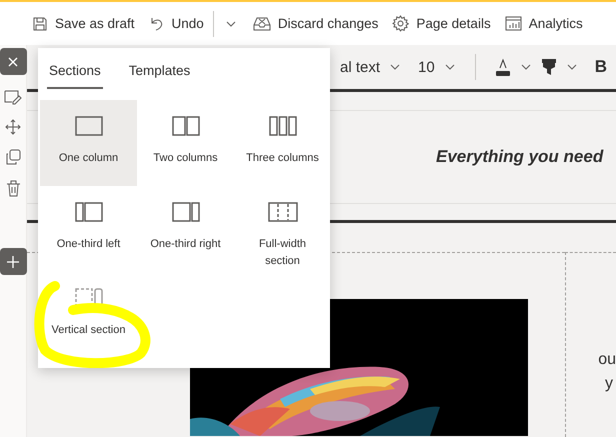 The height and width of the screenshot is (437, 616). I want to click on discard-button: Discard changes, so click(315, 24).